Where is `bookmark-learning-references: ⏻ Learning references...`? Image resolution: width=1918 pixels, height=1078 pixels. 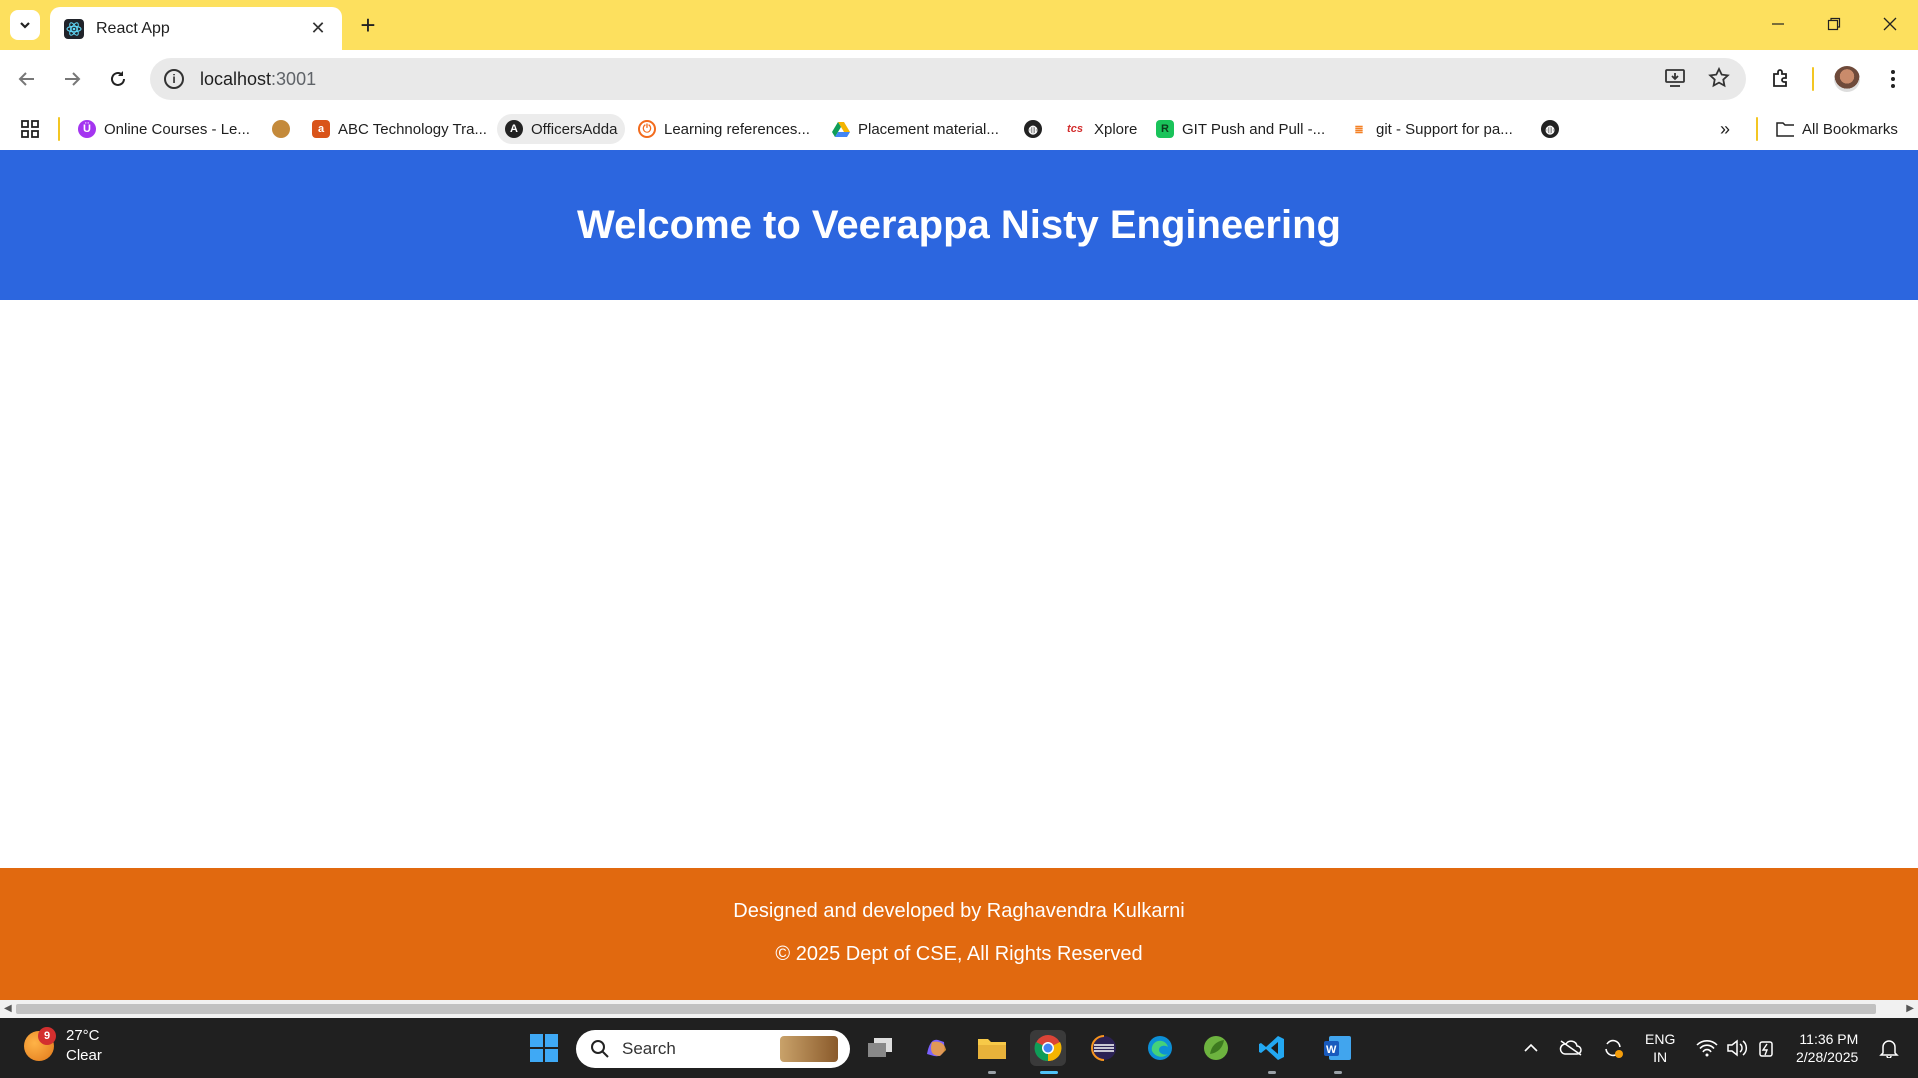 bookmark-learning-references: ⏻ Learning references... is located at coordinates (724, 129).